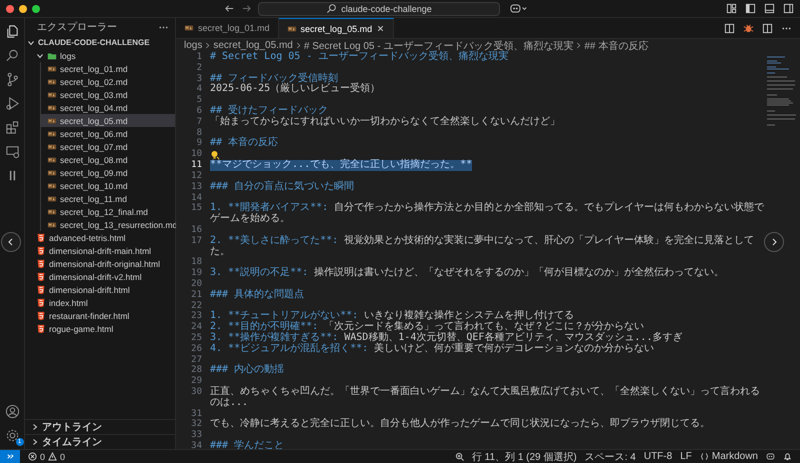  Describe the element at coordinates (467, 273) in the screenshot. I see `code-line: 3. **説明の不足**: 操作説明は書いたけど、「なぜそれをするのか」「何が目標なのか」が全然伝わってない。` at that location.